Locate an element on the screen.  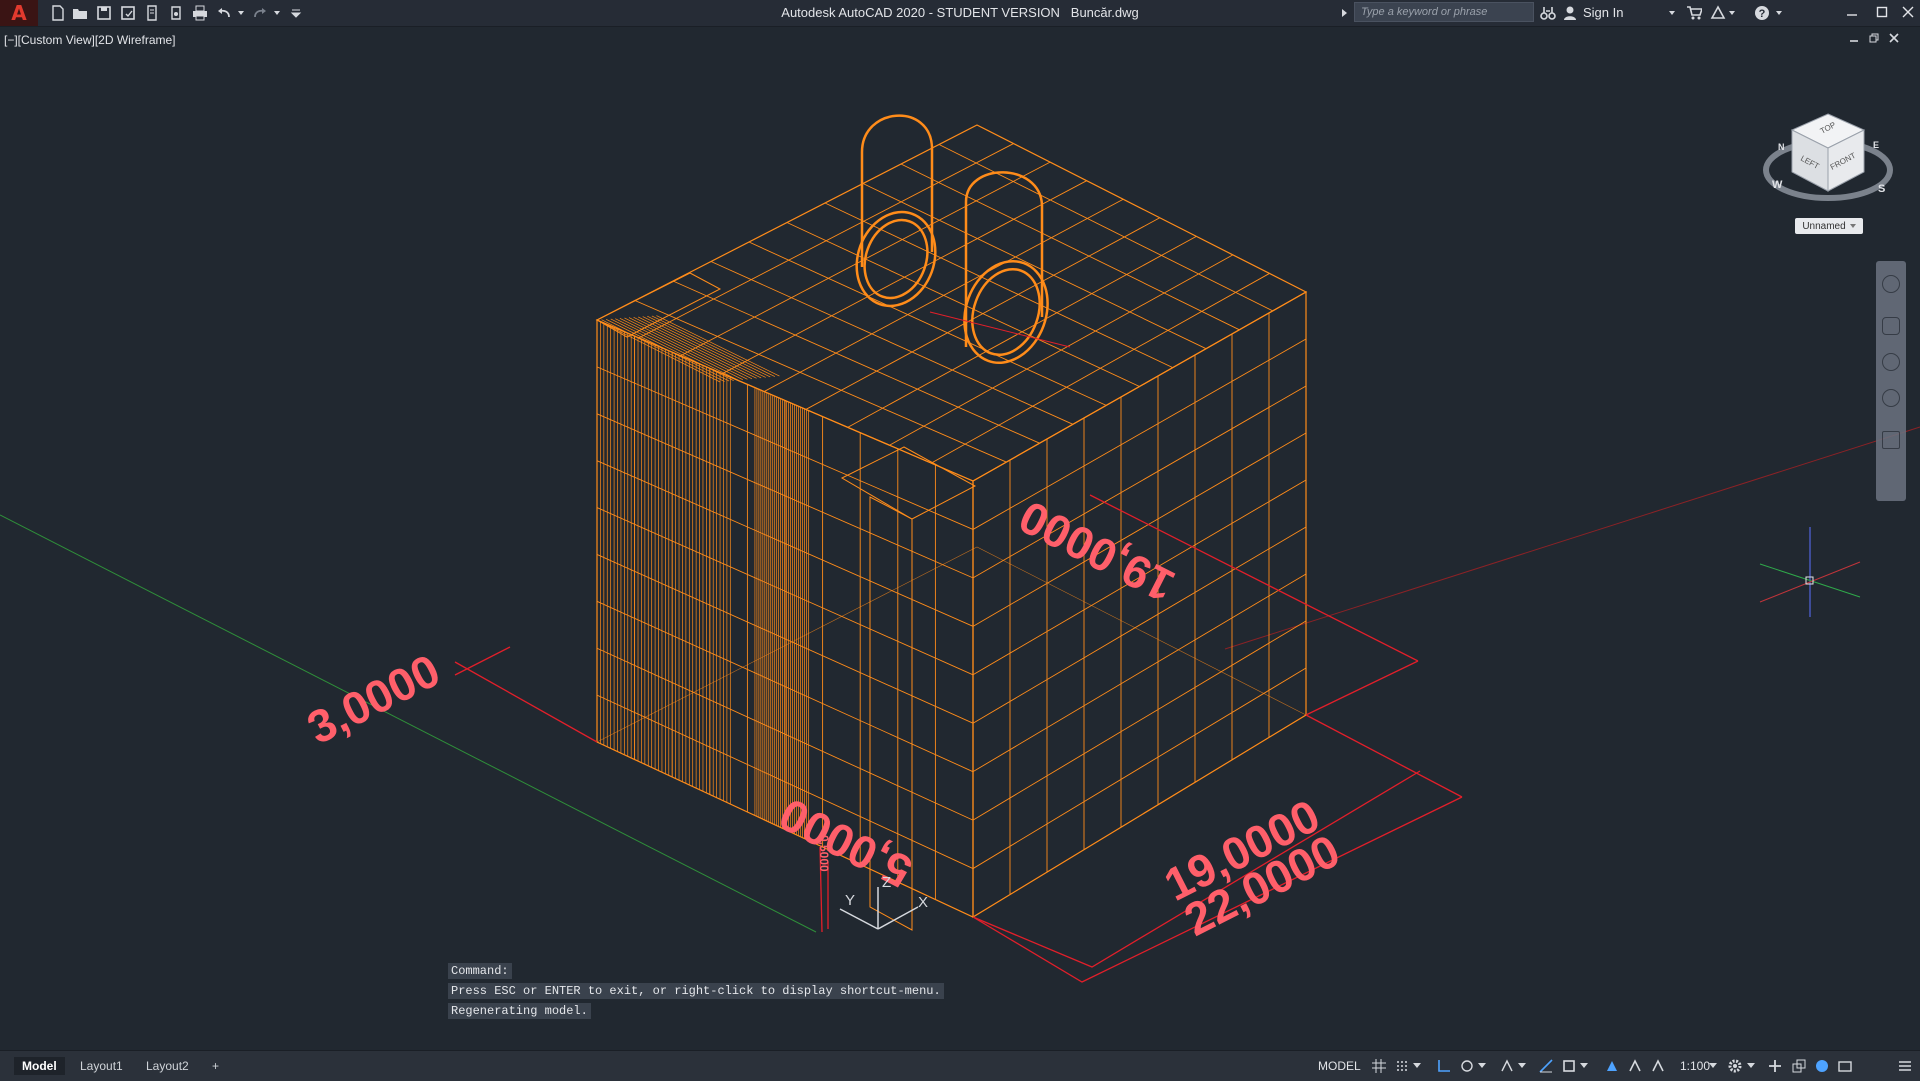
redo-icon is located at coordinates (260, 13).